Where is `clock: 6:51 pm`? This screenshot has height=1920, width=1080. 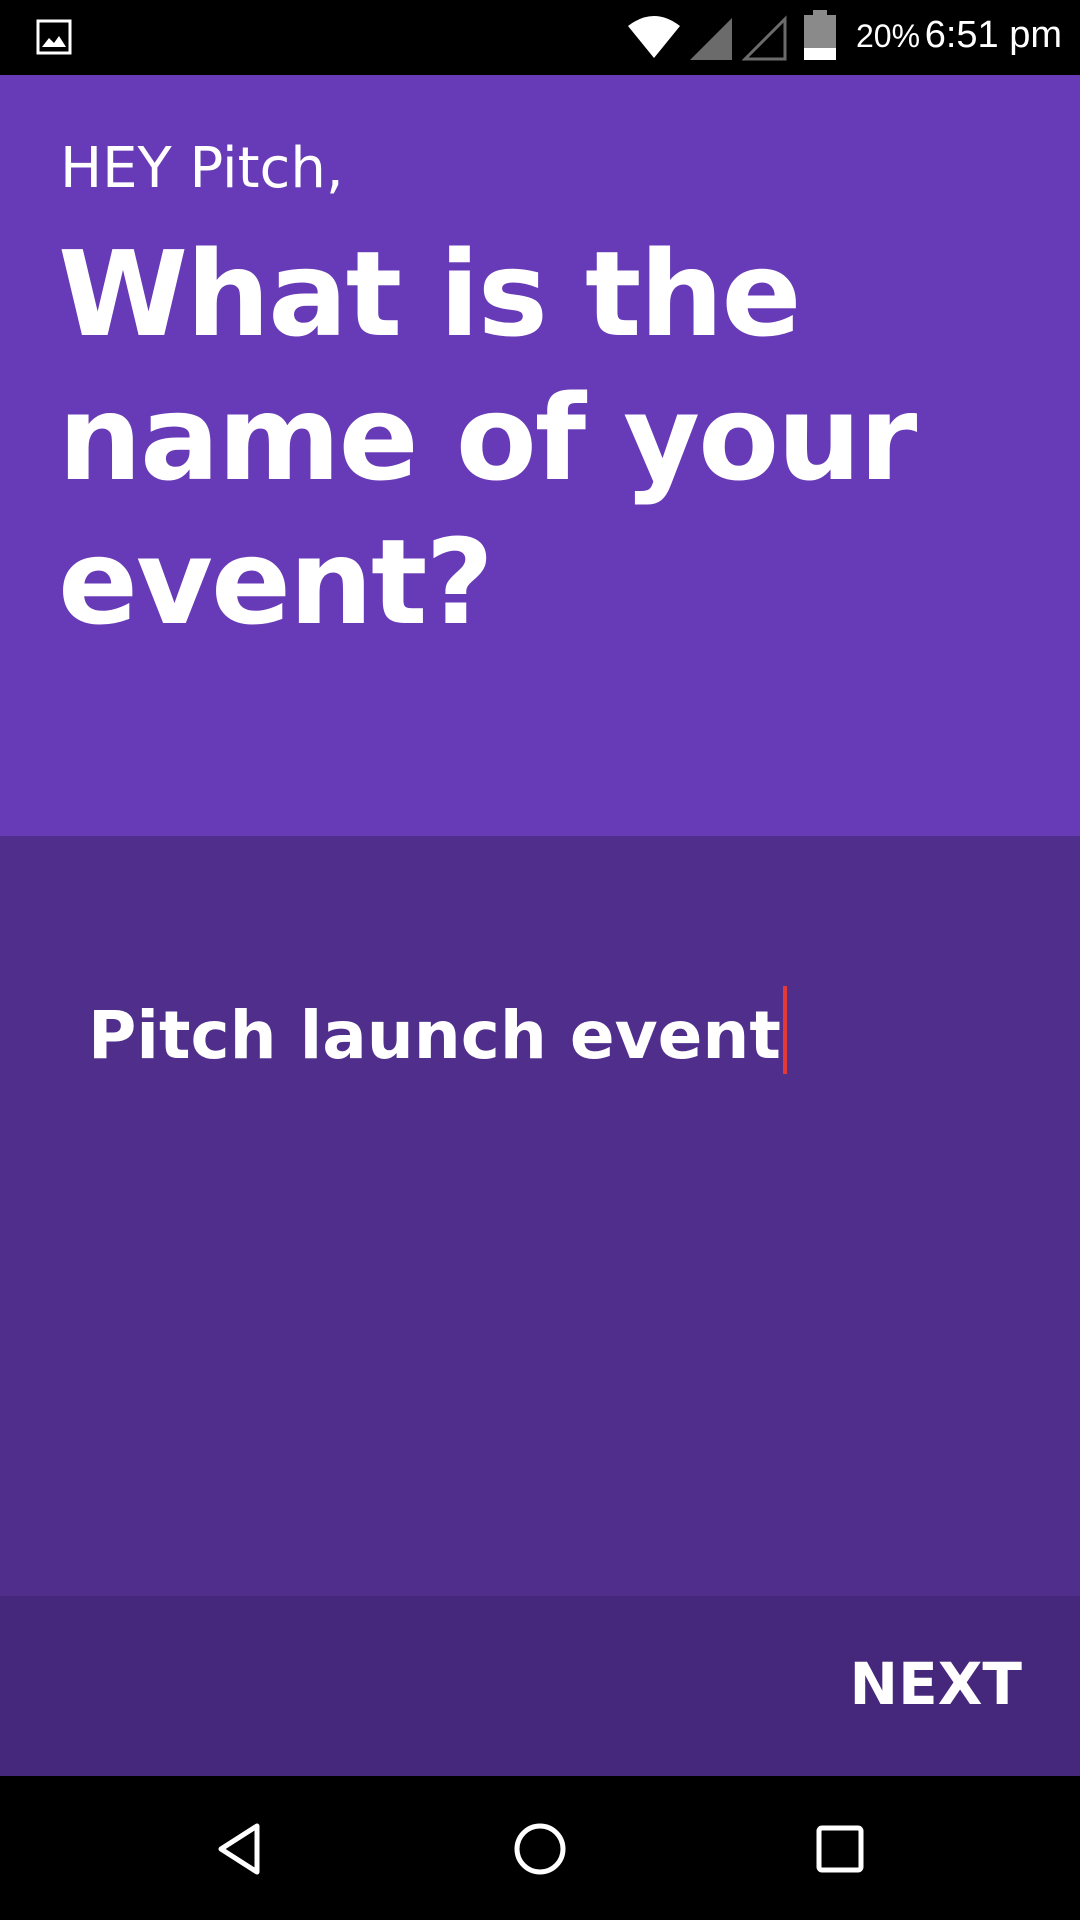 clock: 6:51 pm is located at coordinates (993, 35).